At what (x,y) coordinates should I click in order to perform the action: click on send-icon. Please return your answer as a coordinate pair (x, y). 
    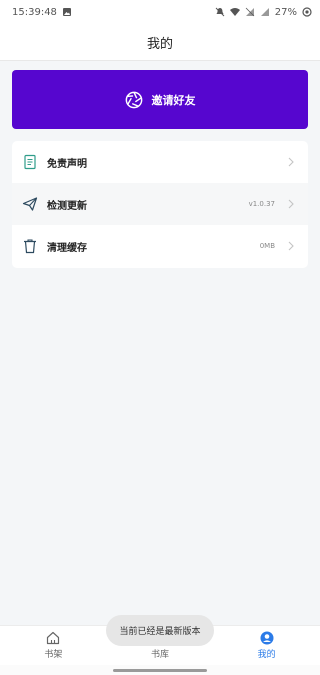
    Looking at the image, I should click on (30, 204).